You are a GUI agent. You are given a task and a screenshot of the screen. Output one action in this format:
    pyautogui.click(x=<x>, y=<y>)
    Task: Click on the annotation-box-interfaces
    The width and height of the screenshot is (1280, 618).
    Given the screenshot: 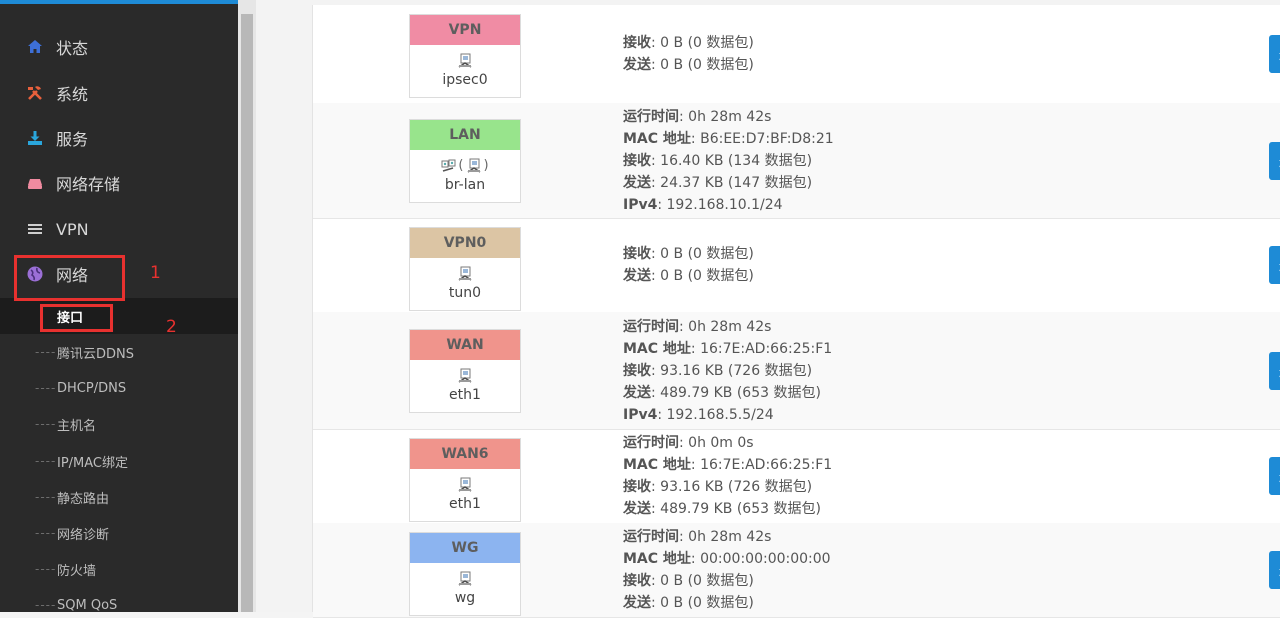 What is the action you would take?
    pyautogui.click(x=76, y=318)
    